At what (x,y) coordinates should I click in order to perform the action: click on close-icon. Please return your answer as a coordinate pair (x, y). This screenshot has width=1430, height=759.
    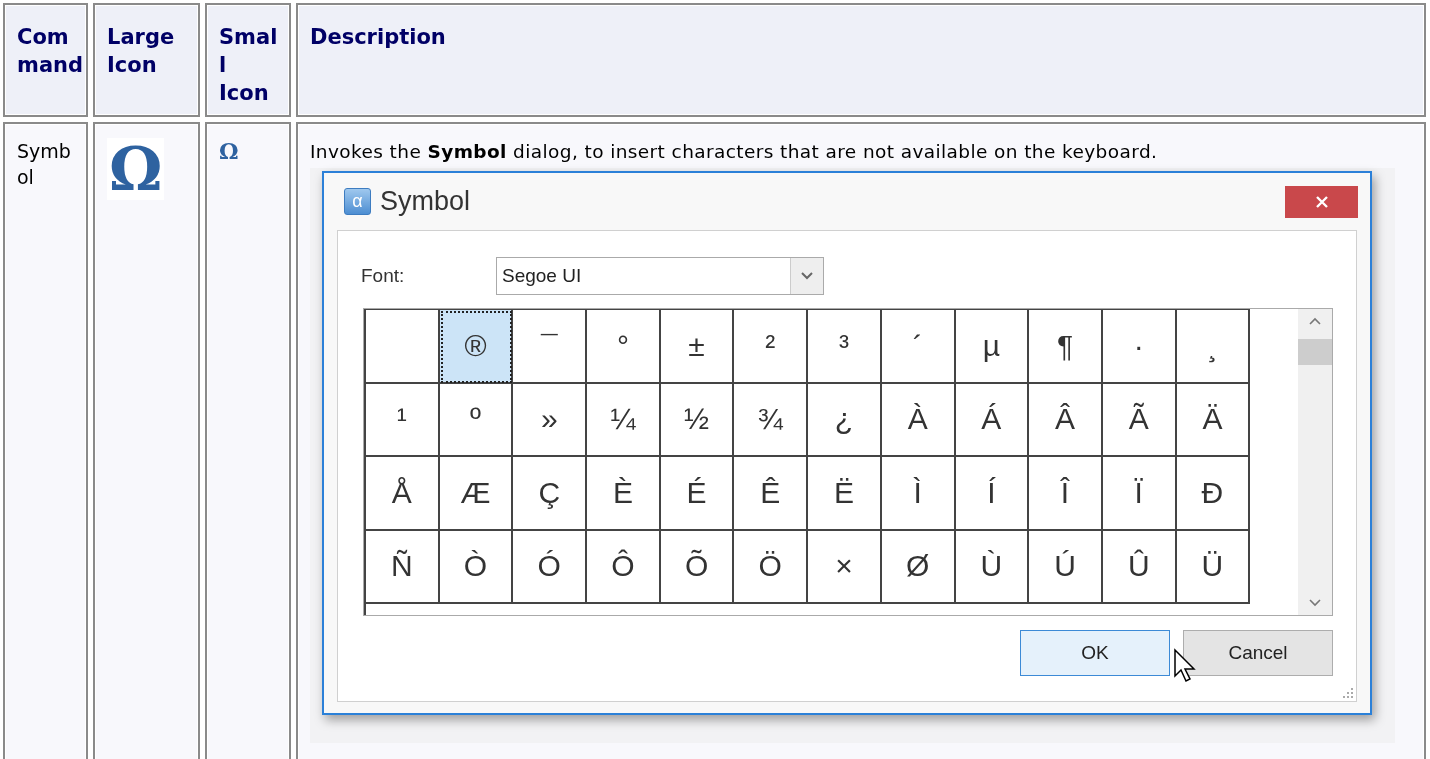
    Looking at the image, I should click on (1321, 201).